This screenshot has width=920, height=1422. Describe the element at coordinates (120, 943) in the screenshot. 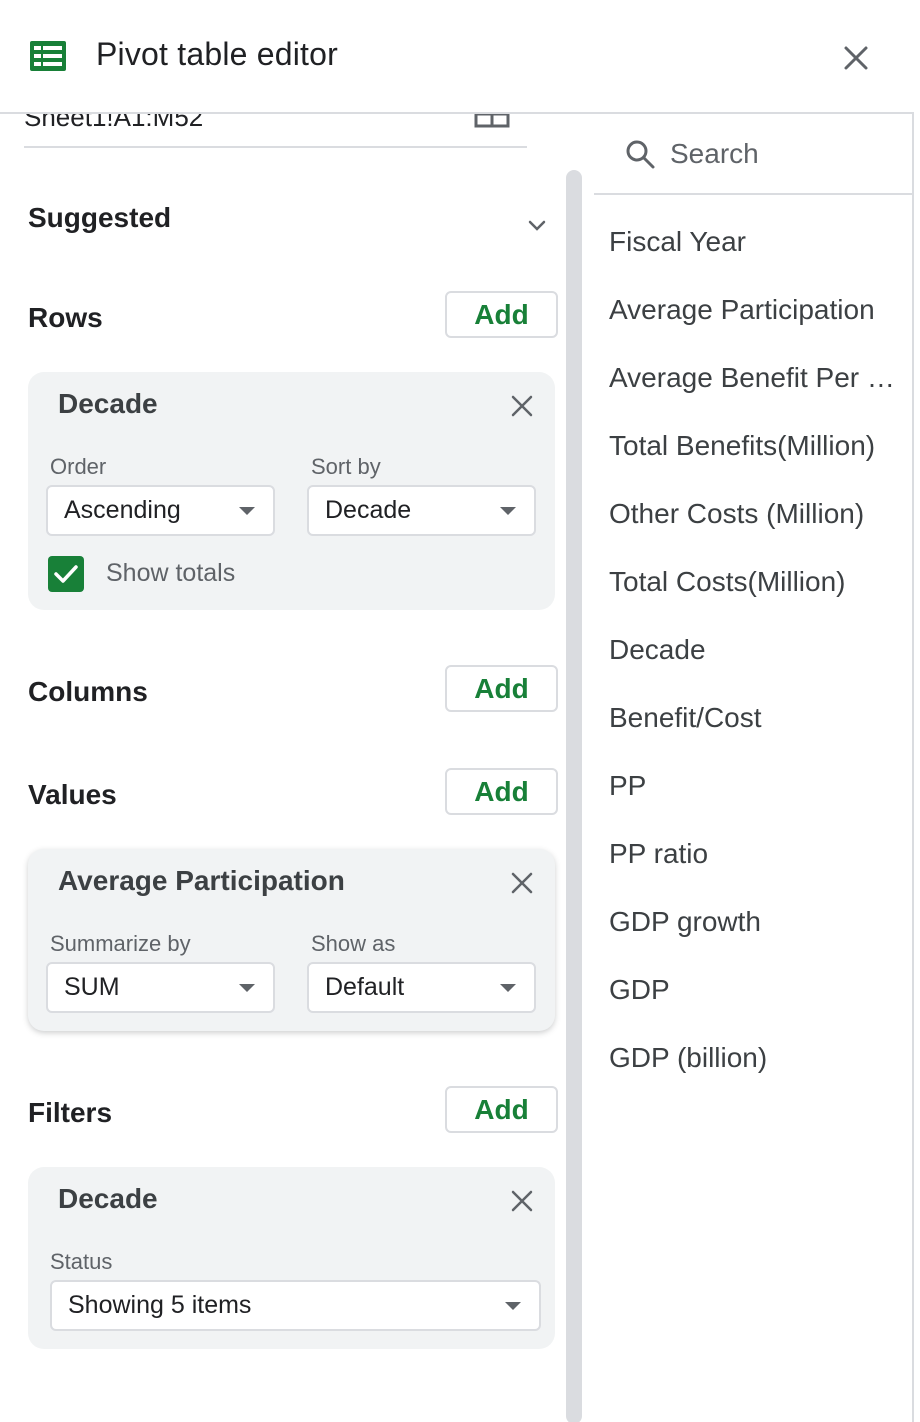

I see `summarize-by-label: Summarize by` at that location.